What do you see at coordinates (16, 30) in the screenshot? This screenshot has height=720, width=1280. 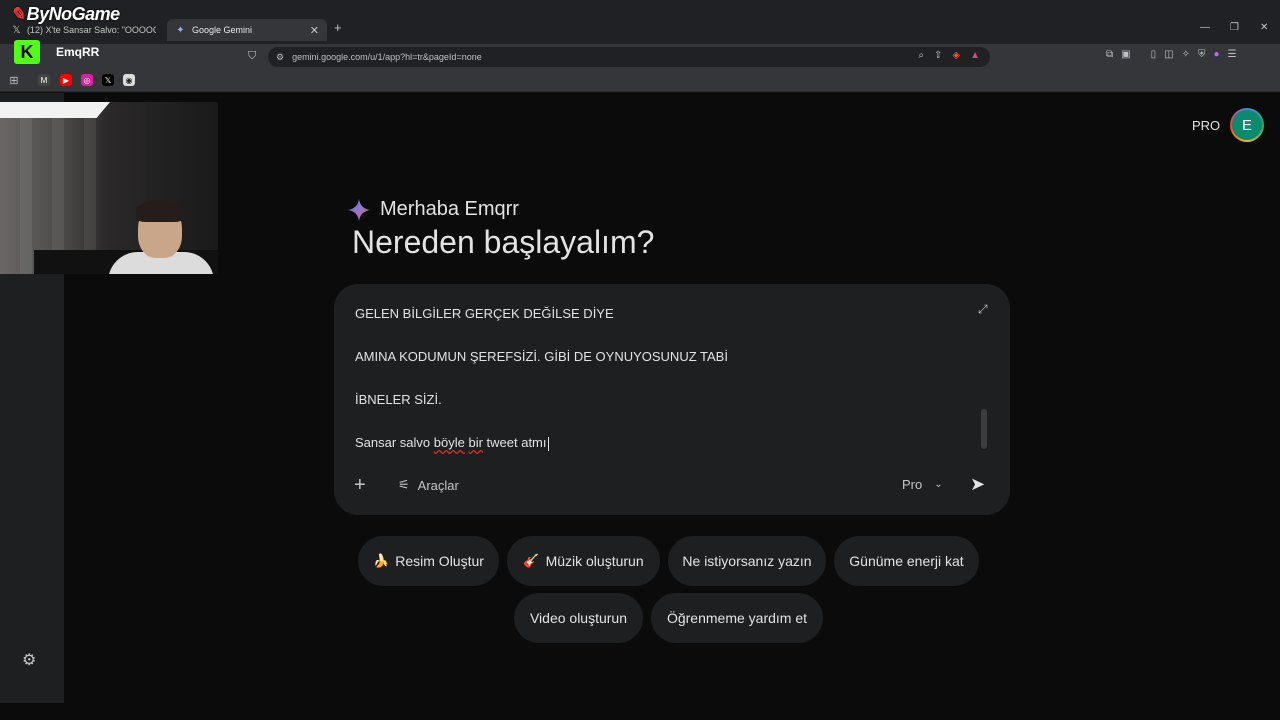 I see `x-icon: 𝕏` at bounding box center [16, 30].